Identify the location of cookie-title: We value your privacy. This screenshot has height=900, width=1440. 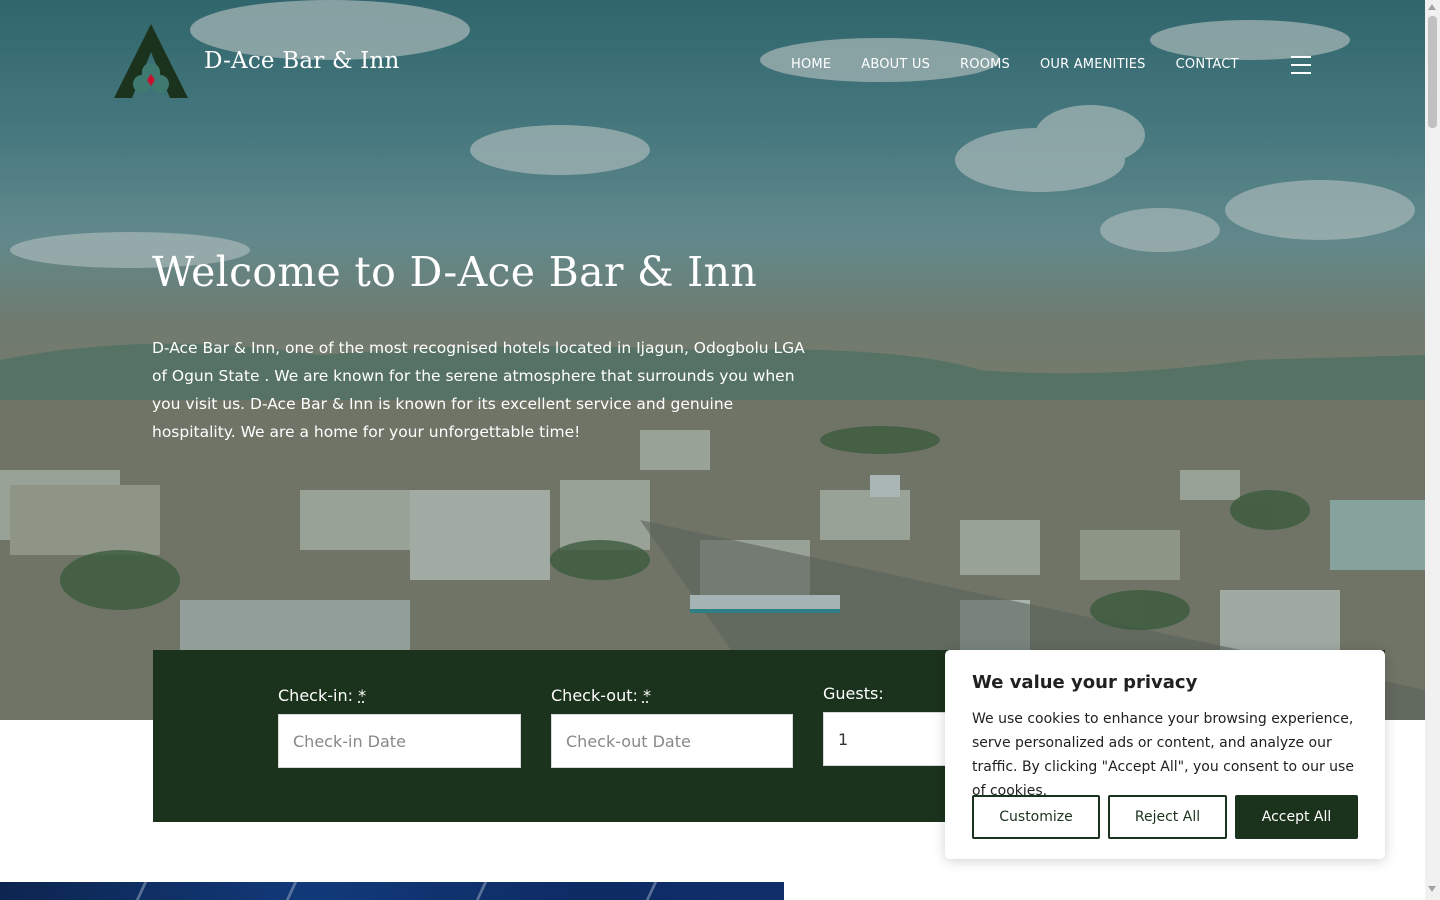
(1085, 682).